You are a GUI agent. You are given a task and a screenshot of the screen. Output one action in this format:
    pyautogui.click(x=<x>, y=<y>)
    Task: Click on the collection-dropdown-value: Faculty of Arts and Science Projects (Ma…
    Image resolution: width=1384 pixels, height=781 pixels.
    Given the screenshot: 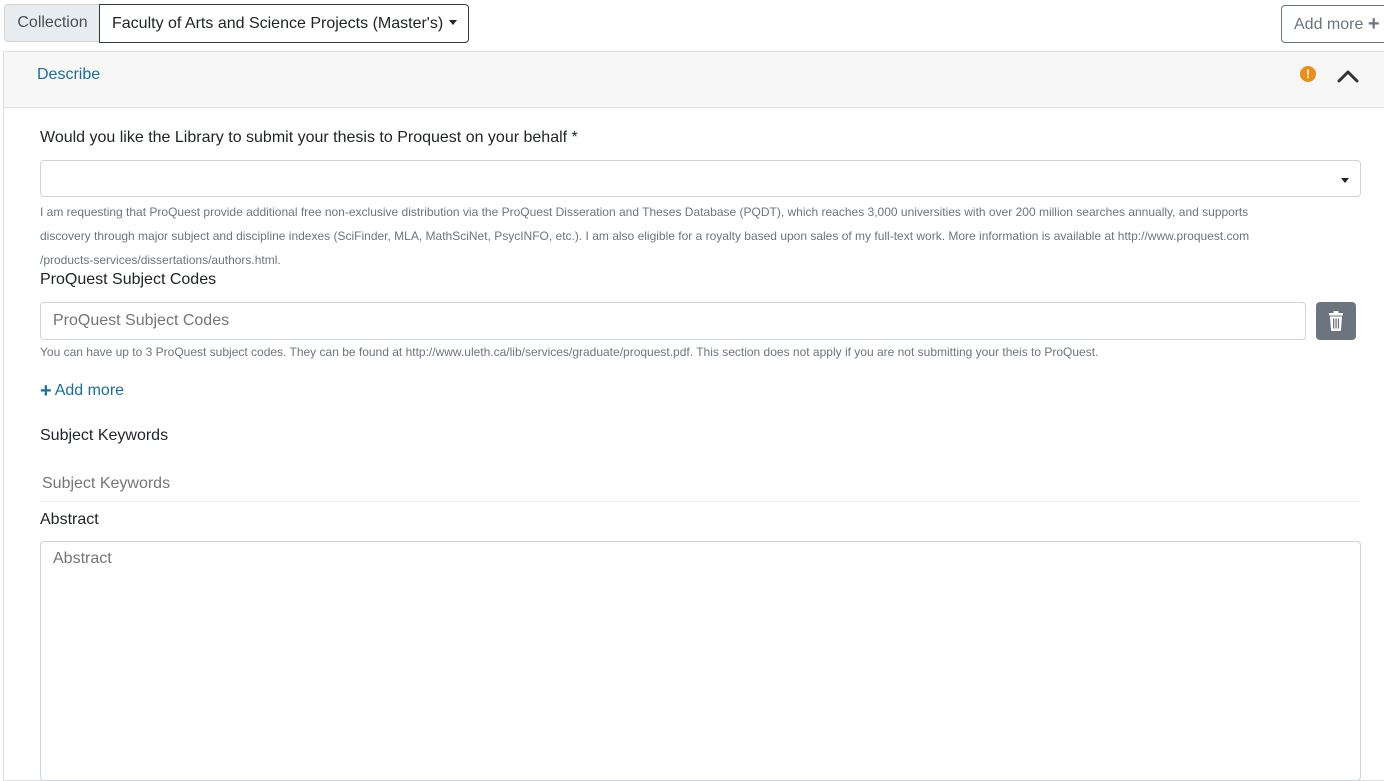 What is the action you would take?
    pyautogui.click(x=278, y=23)
    